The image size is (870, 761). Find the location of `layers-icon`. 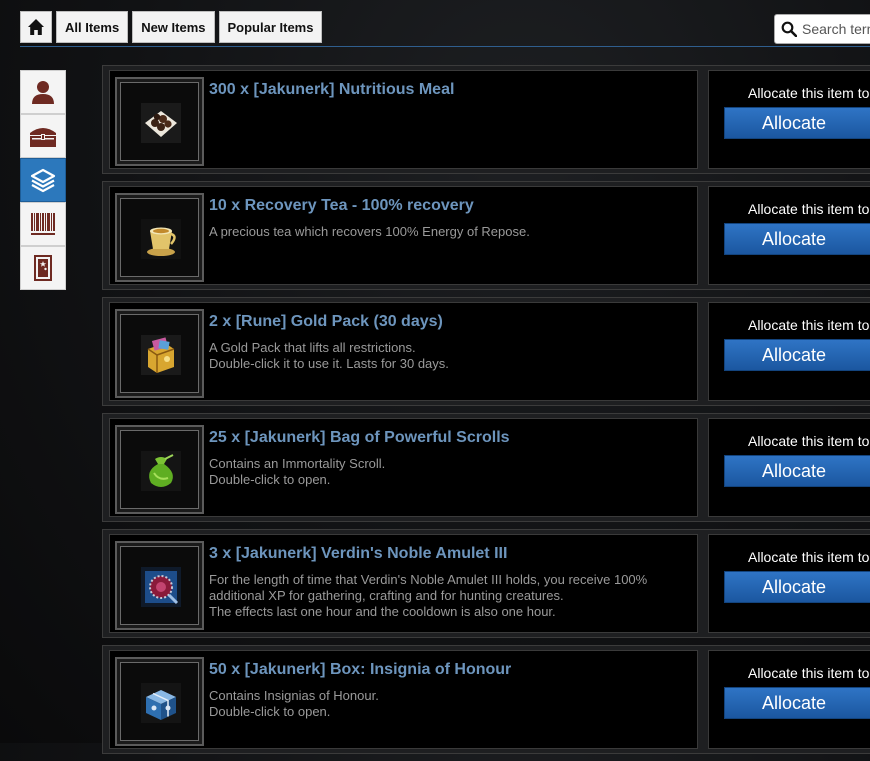

layers-icon is located at coordinates (43, 180).